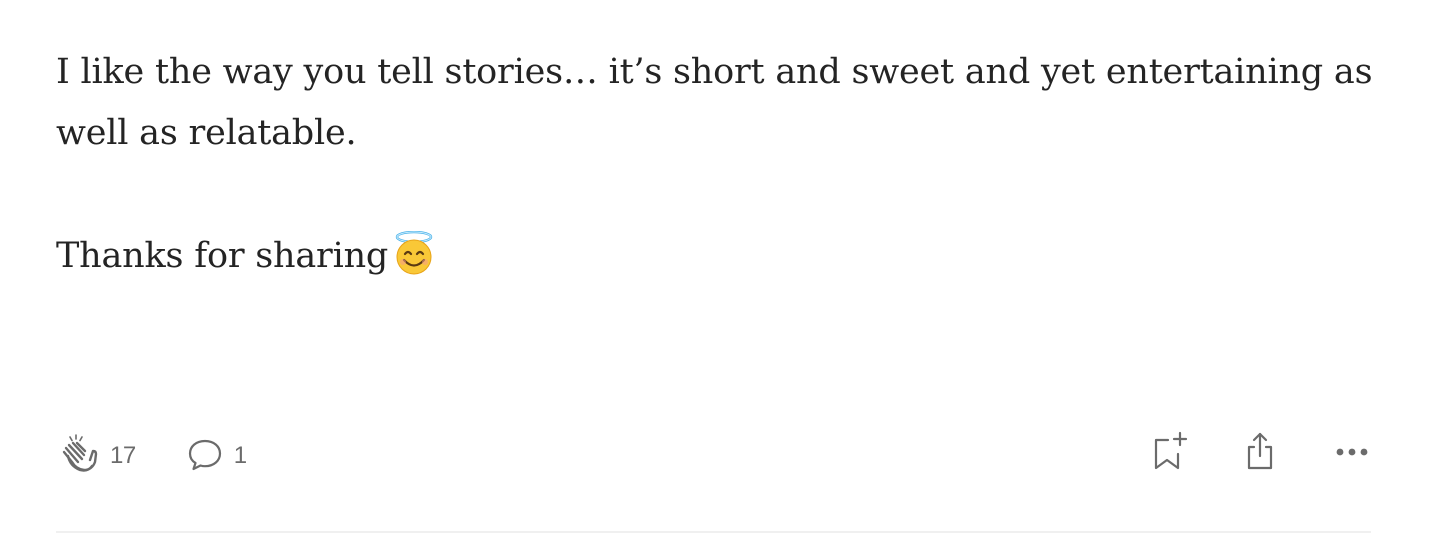 This screenshot has width=1456, height=551. I want to click on bookmark-add-icon, so click(1168, 454).